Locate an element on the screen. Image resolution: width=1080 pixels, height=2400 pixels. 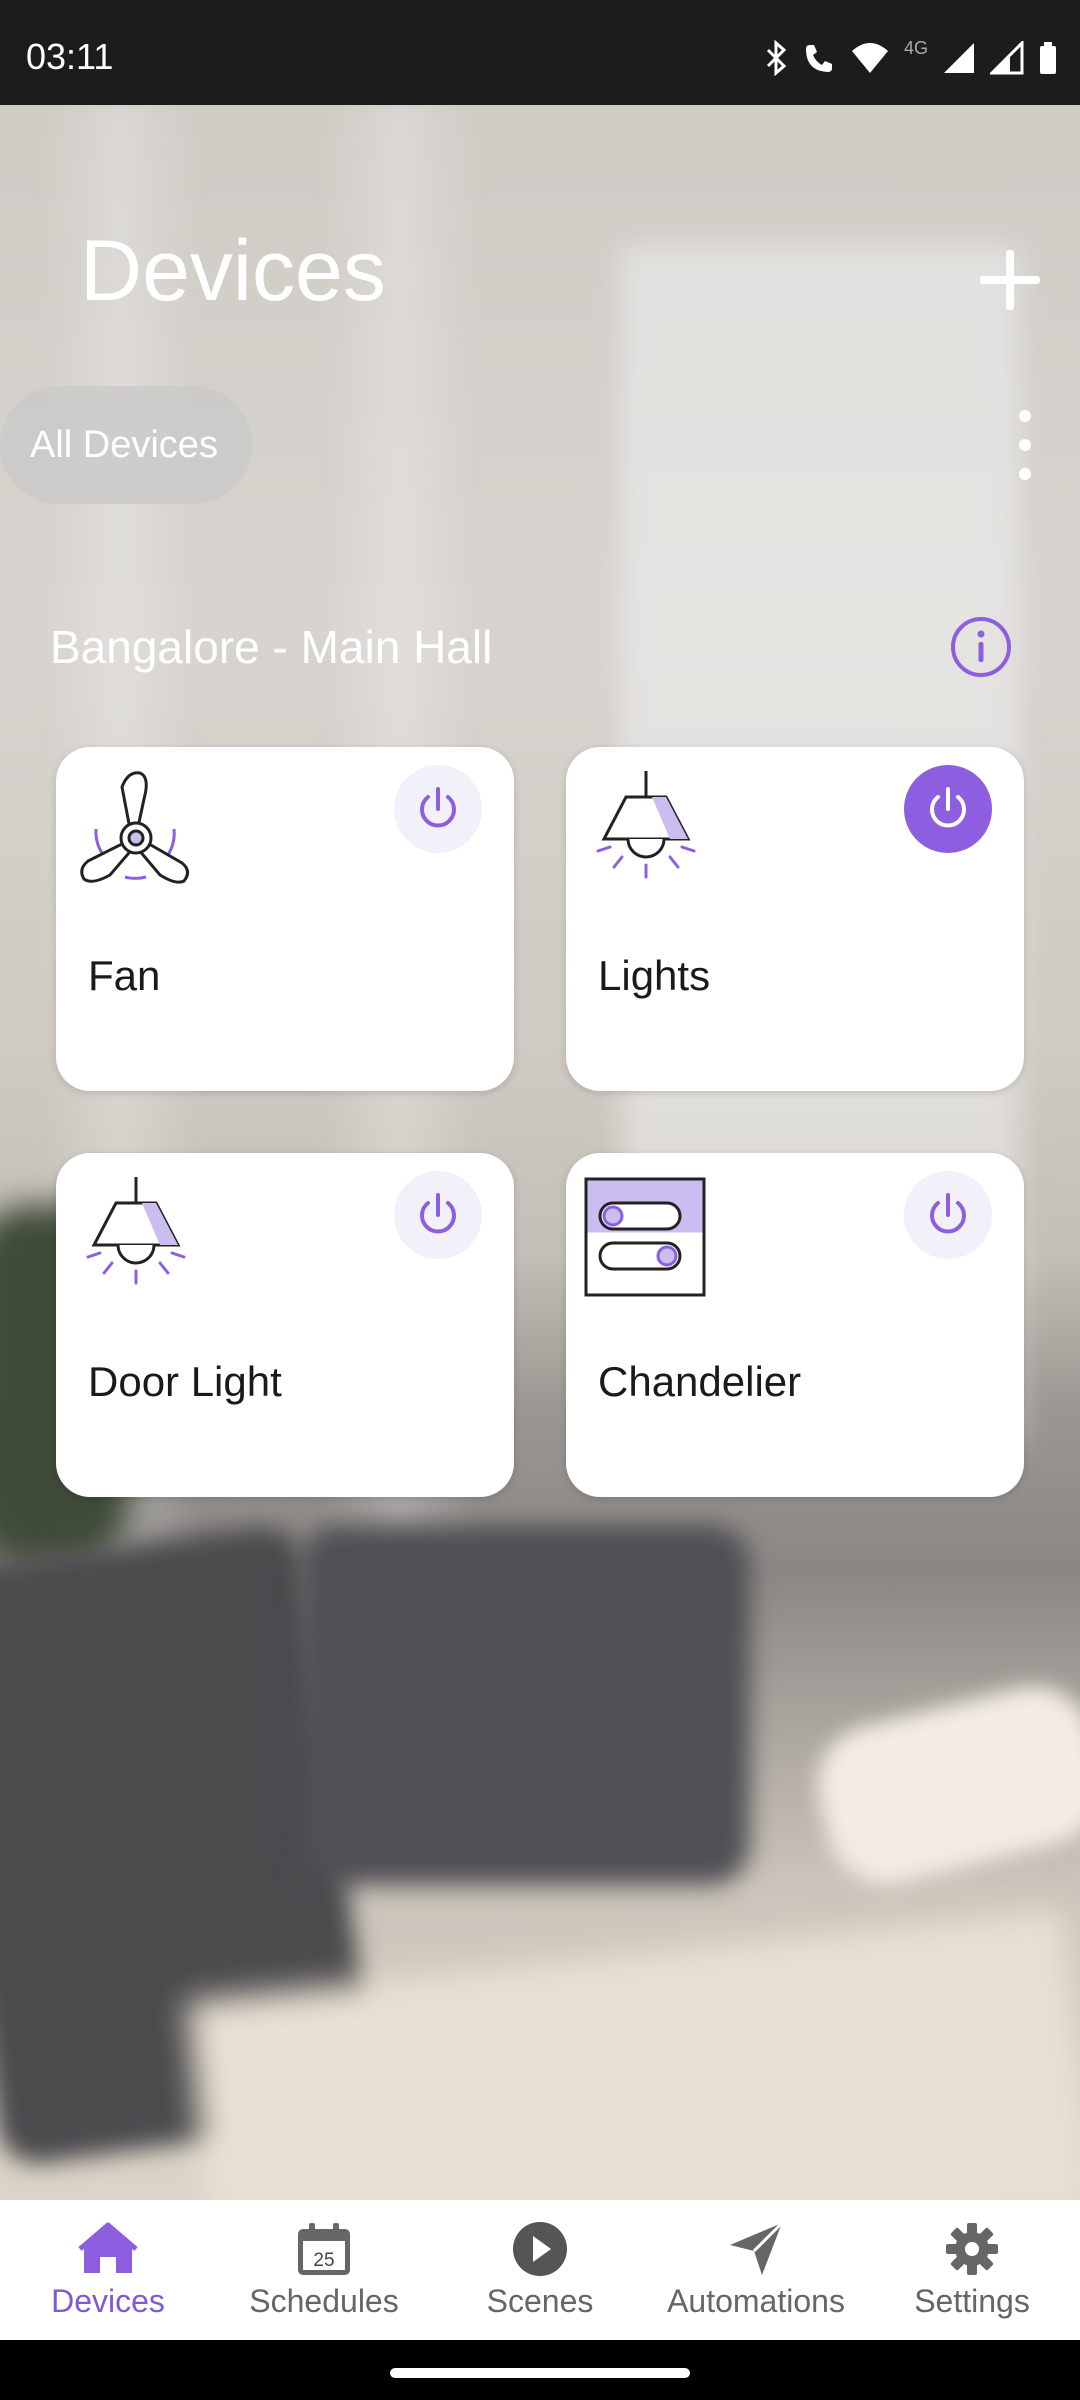
switch-icon is located at coordinates (645, 1237).